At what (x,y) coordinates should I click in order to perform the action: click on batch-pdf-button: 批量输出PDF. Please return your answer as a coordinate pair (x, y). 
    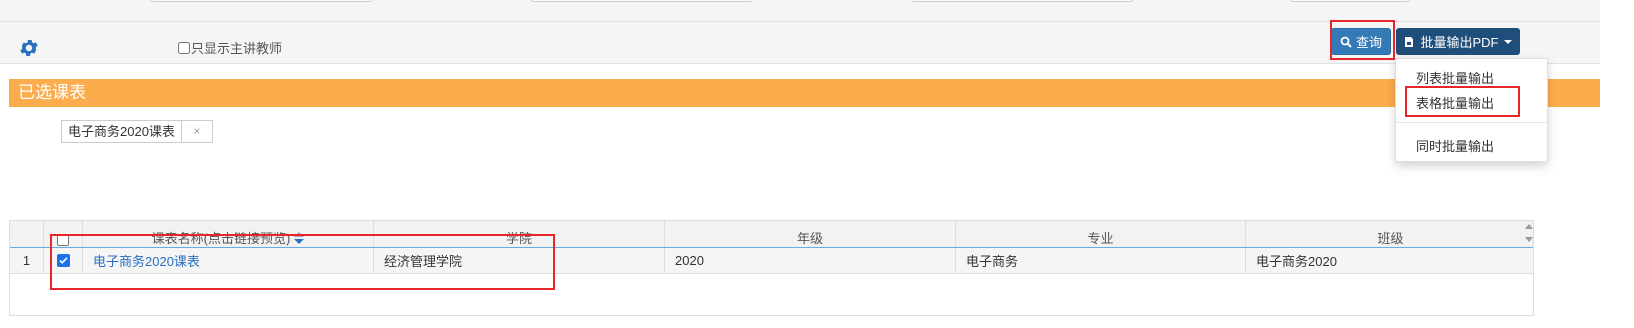
    Looking at the image, I should click on (1458, 41).